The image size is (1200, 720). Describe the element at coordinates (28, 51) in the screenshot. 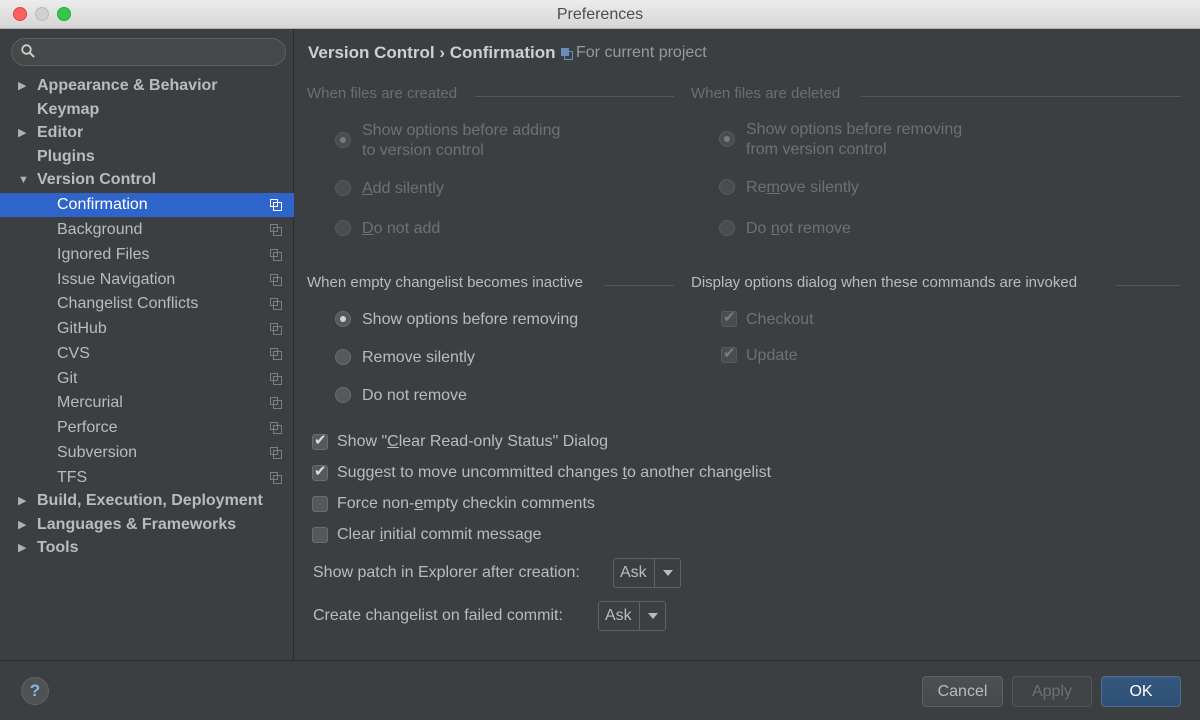

I see `search-icon` at that location.